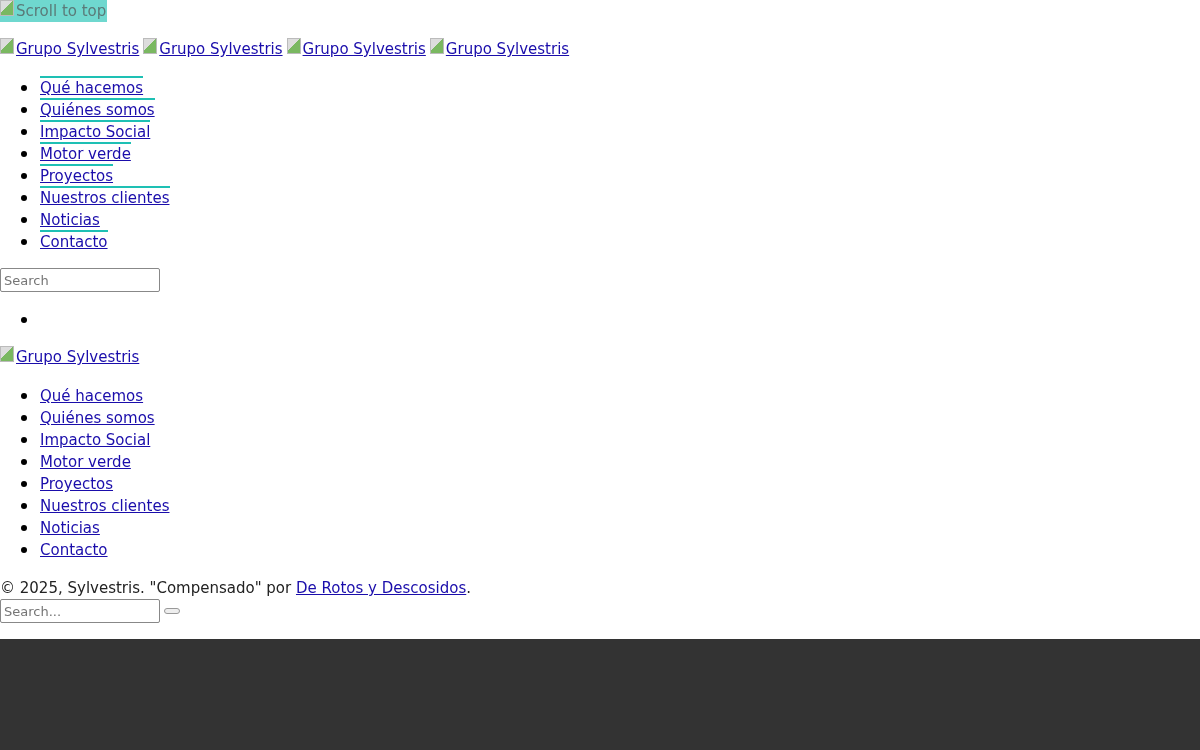 The height and width of the screenshot is (750, 1200). What do you see at coordinates (172, 611) in the screenshot?
I see `search-button` at bounding box center [172, 611].